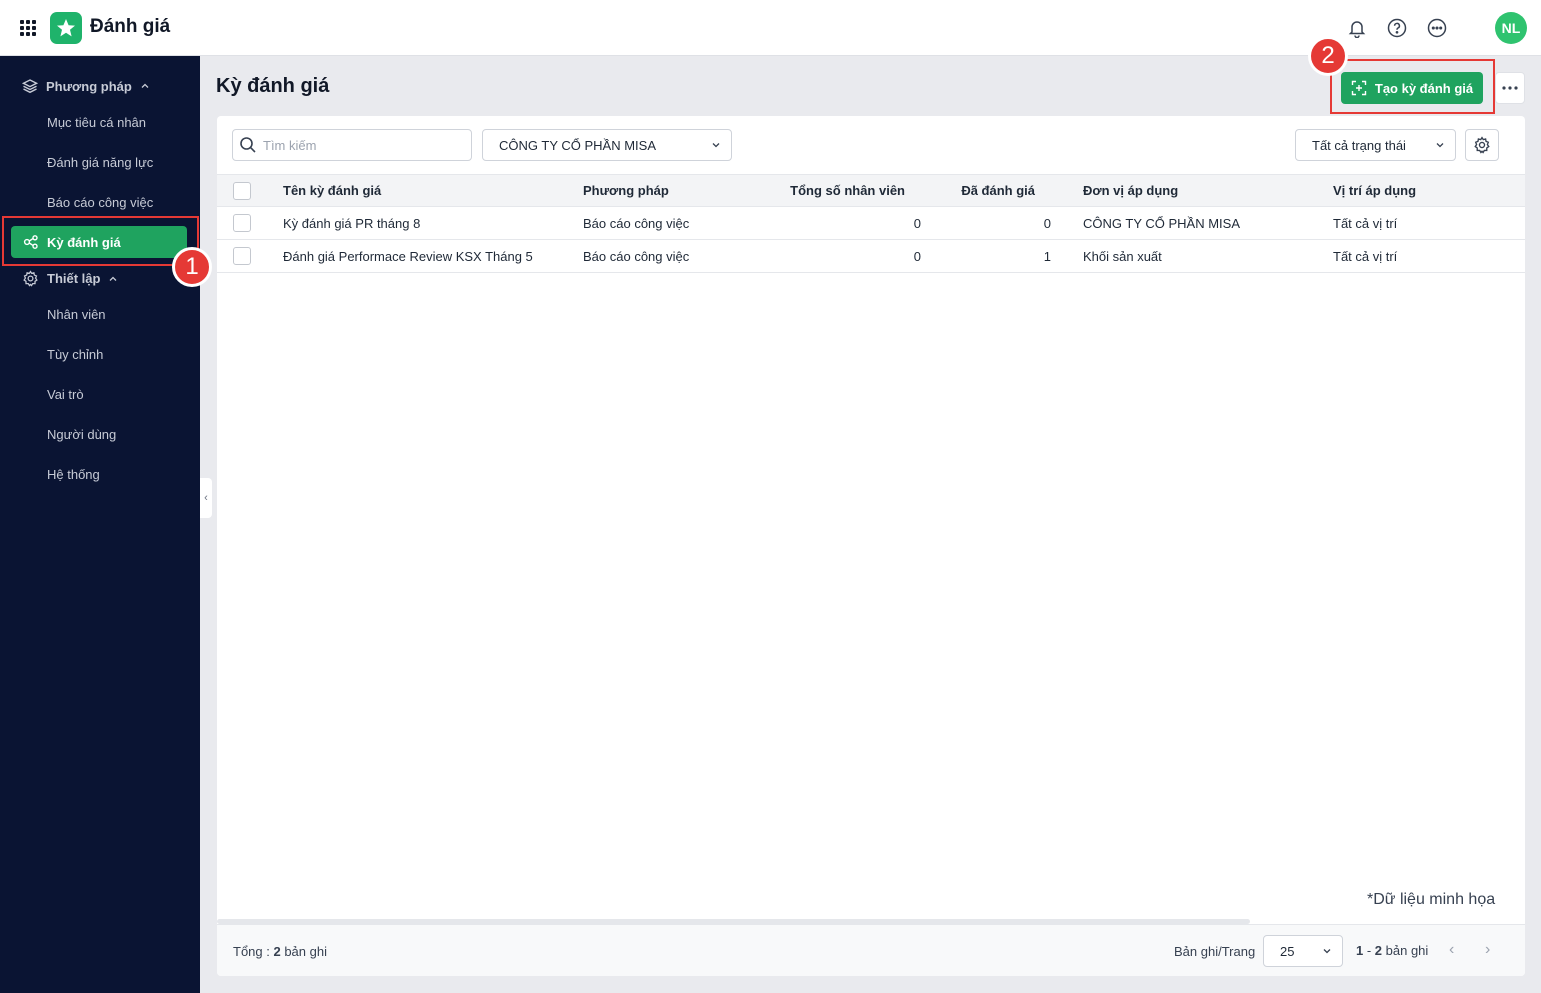 The width and height of the screenshot is (1541, 993). I want to click on table-settings-button, so click(1482, 145).